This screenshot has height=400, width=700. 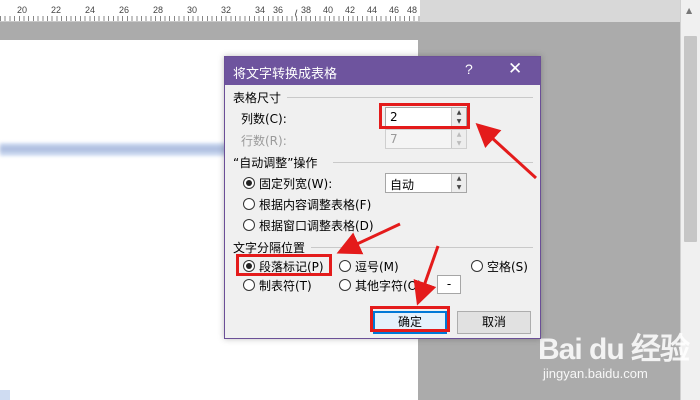 I want to click on ruler-margin-area, so click(x=550, y=11).